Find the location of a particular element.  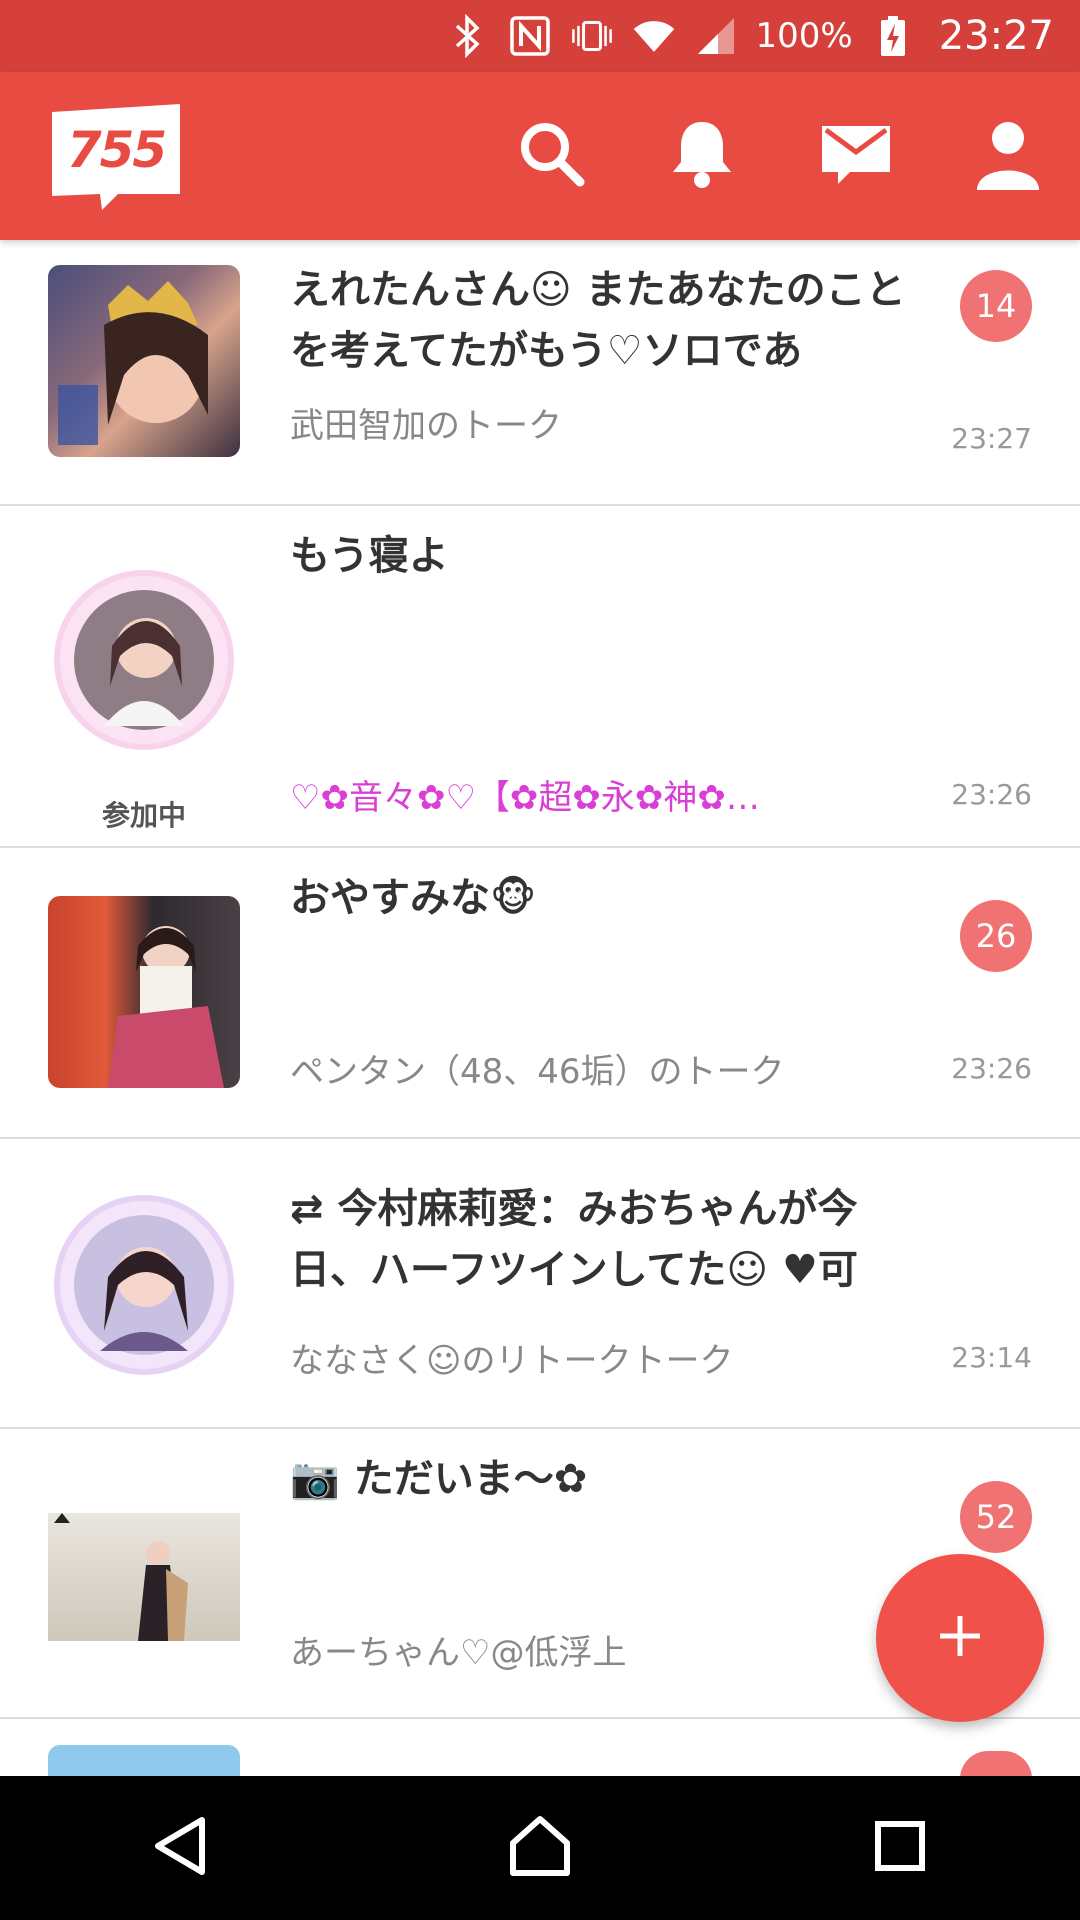

unread-badge: 52 is located at coordinates (996, 1517).